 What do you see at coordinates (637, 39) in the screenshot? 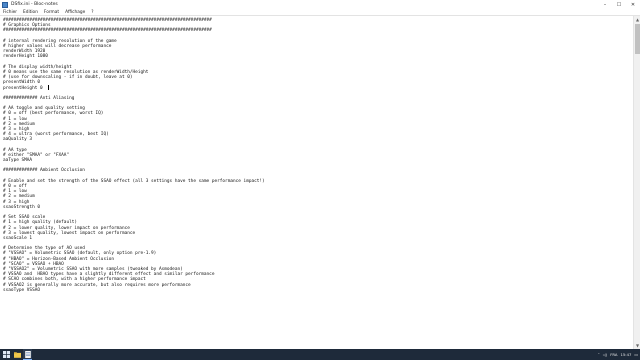
I see `scroll-thumb` at bounding box center [637, 39].